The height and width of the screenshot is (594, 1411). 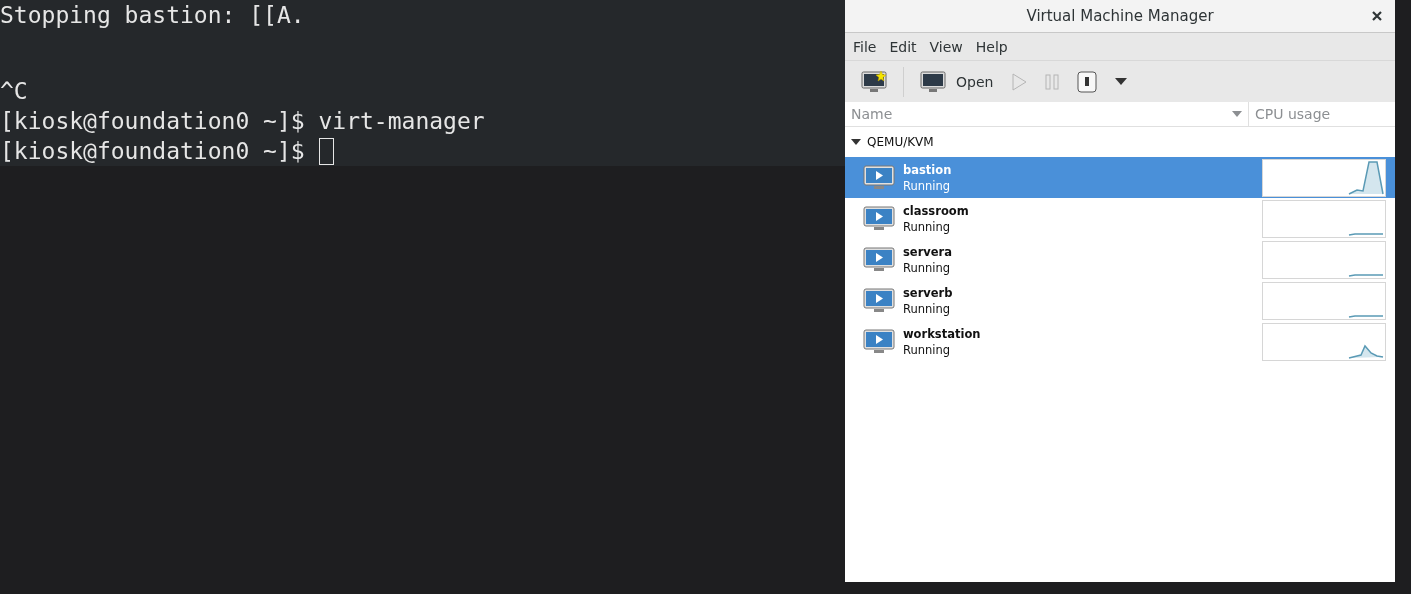 I want to click on menu-item: Edit, so click(x=903, y=46).